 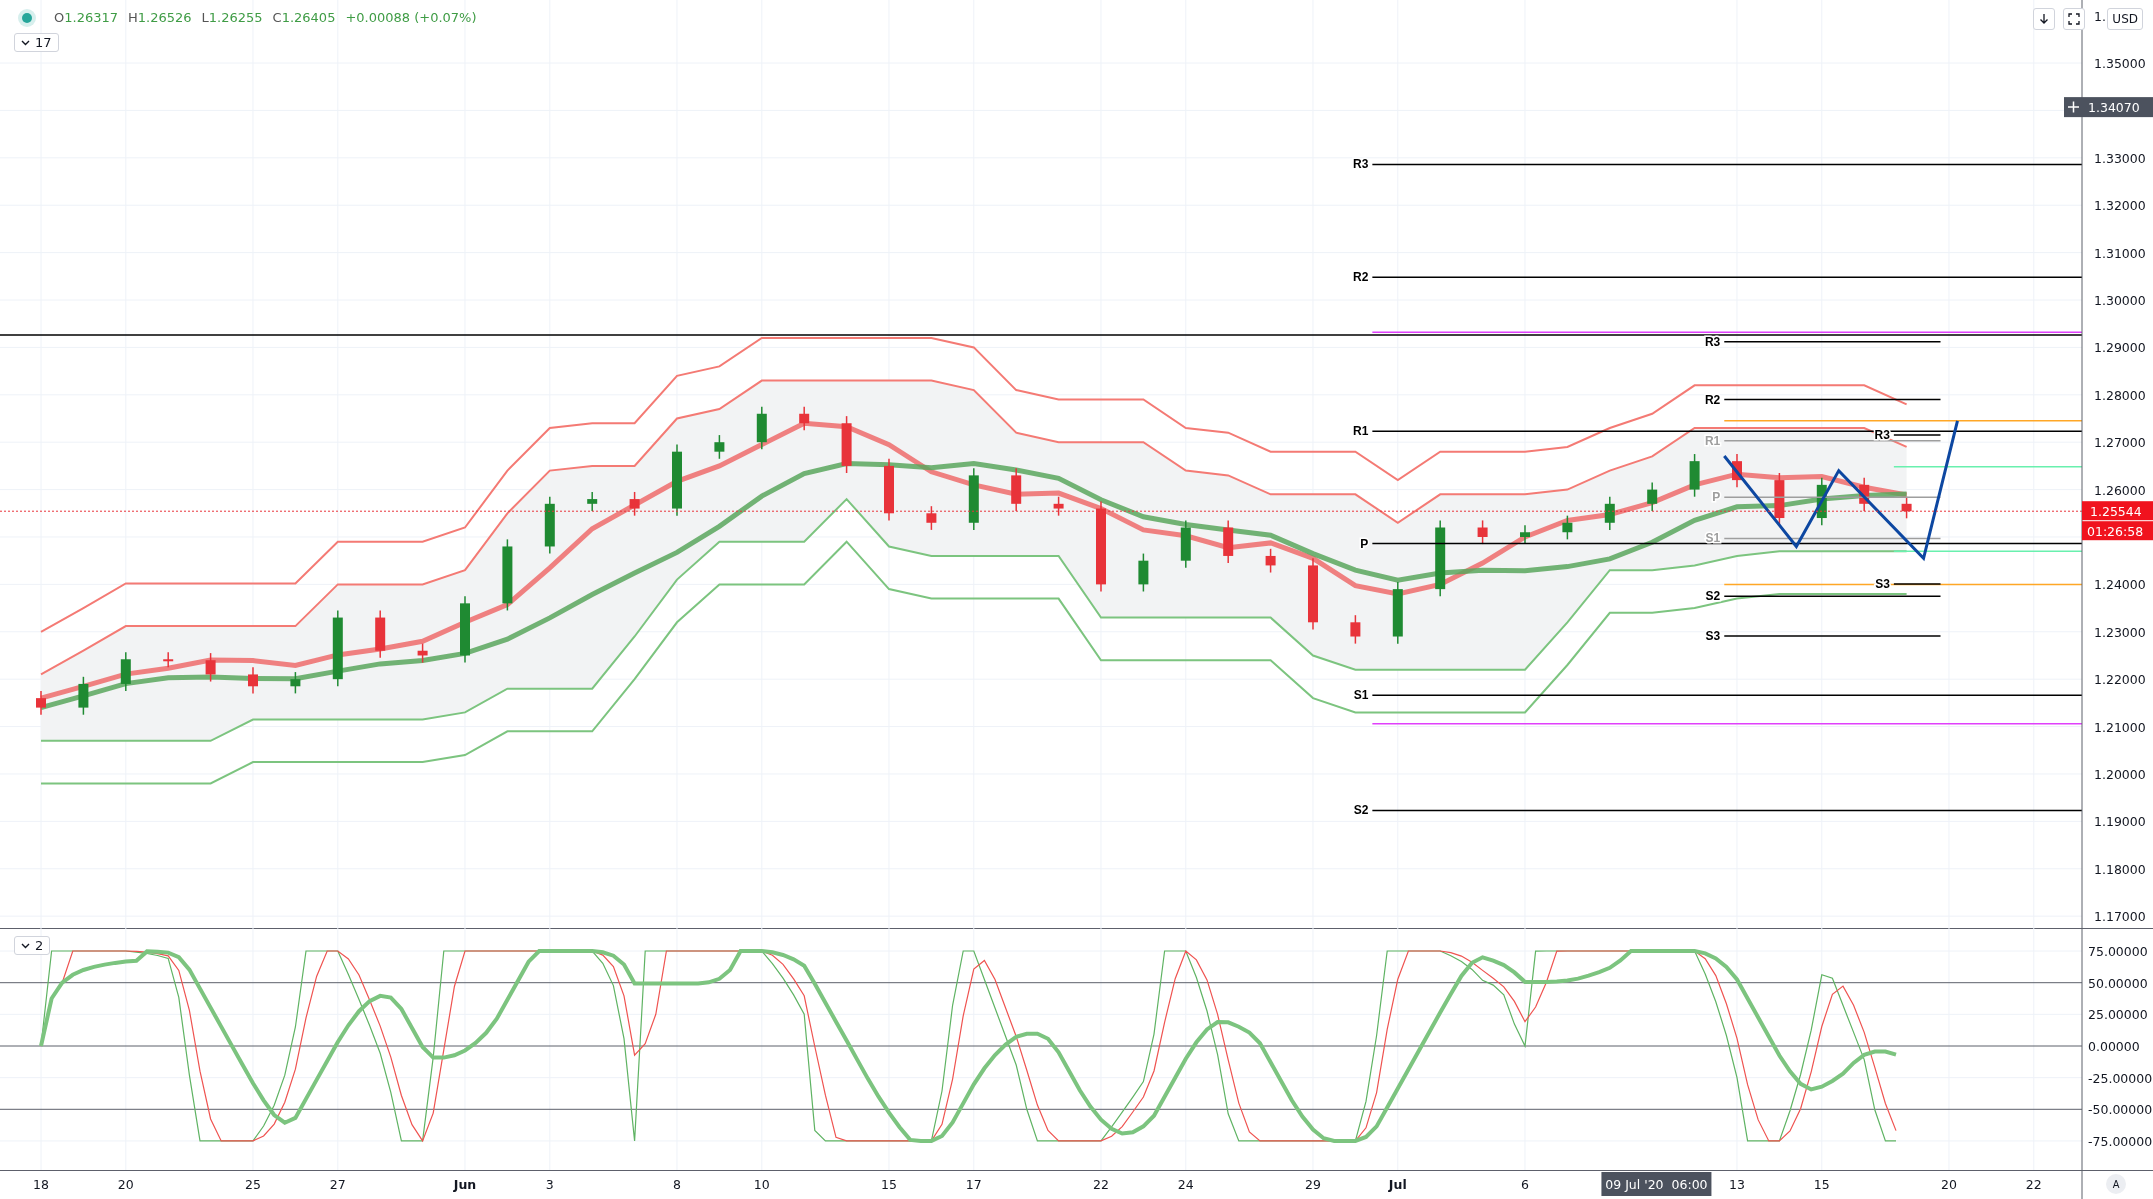 I want to click on time-axis-label: 24, so click(x=1185, y=1184).